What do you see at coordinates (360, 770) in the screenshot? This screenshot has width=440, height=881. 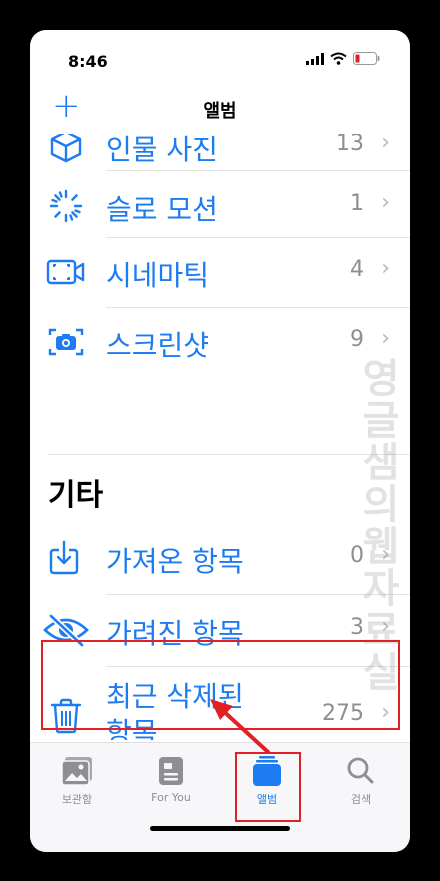 I see `search-icon` at bounding box center [360, 770].